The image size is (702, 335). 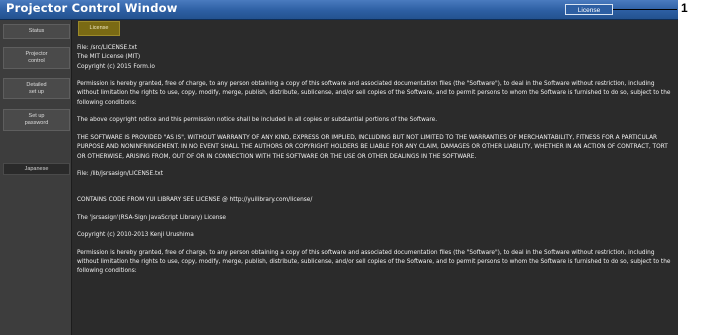 What do you see at coordinates (589, 9) in the screenshot?
I see `license-button: License` at bounding box center [589, 9].